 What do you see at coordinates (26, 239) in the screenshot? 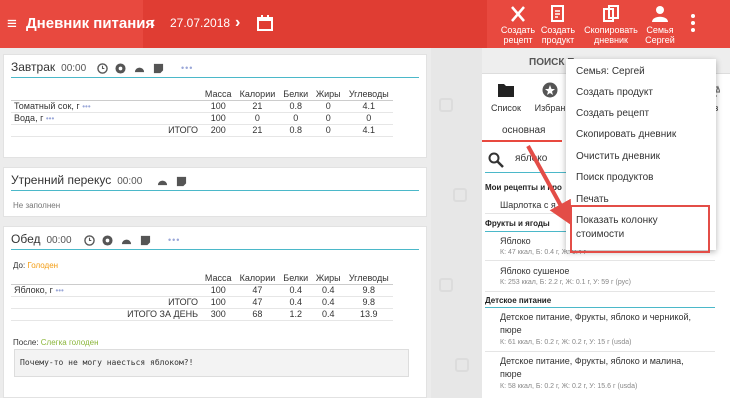
I see `meal-name: Обед` at bounding box center [26, 239].